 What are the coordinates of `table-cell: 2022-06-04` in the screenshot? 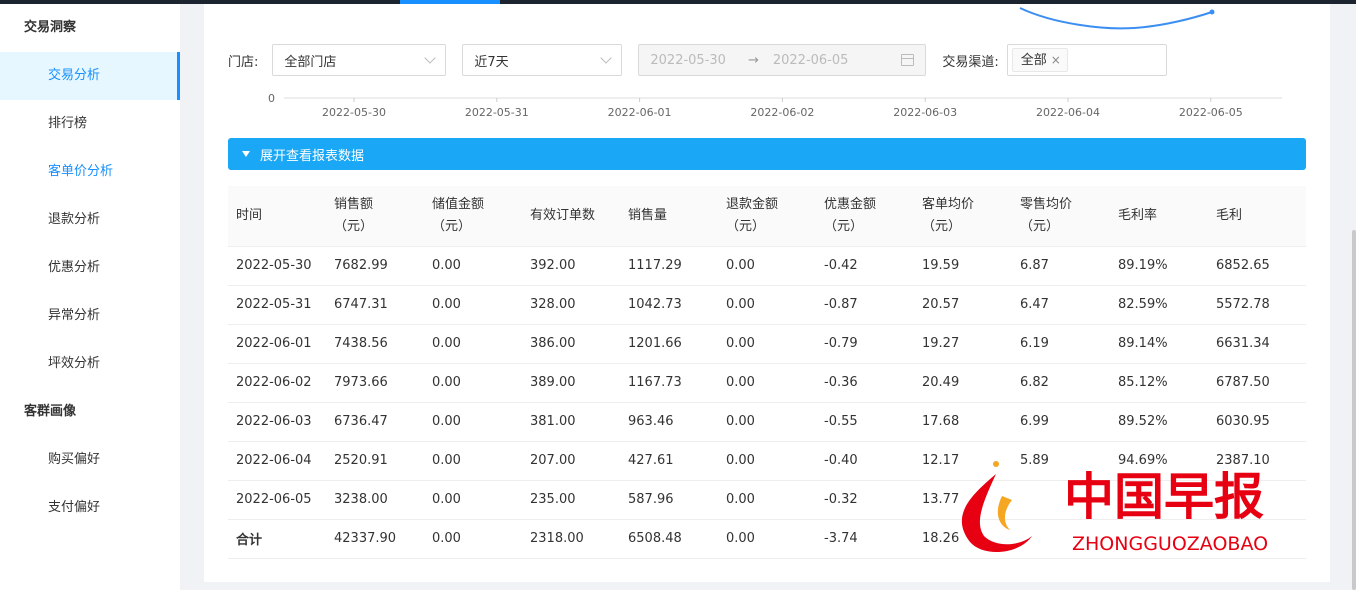 It's located at (277, 461).